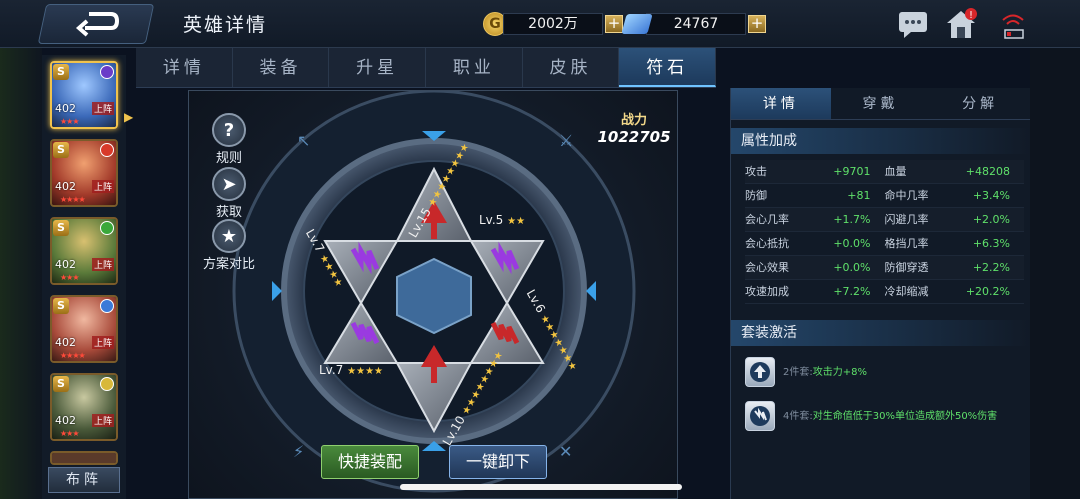 The width and height of the screenshot is (1080, 499). Describe the element at coordinates (757, 24) in the screenshot. I see `add-gem-button: +` at that location.